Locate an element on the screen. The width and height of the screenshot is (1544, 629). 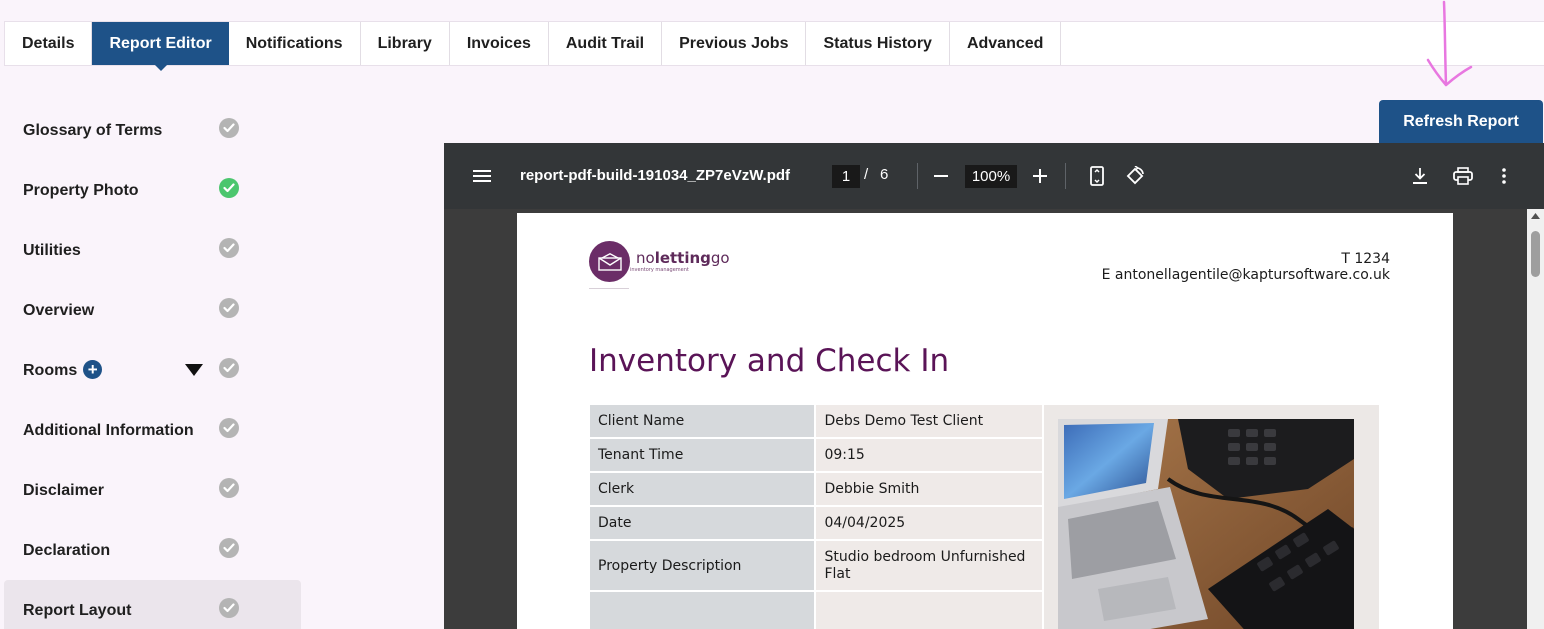
tab-details: Details is located at coordinates (49, 43).